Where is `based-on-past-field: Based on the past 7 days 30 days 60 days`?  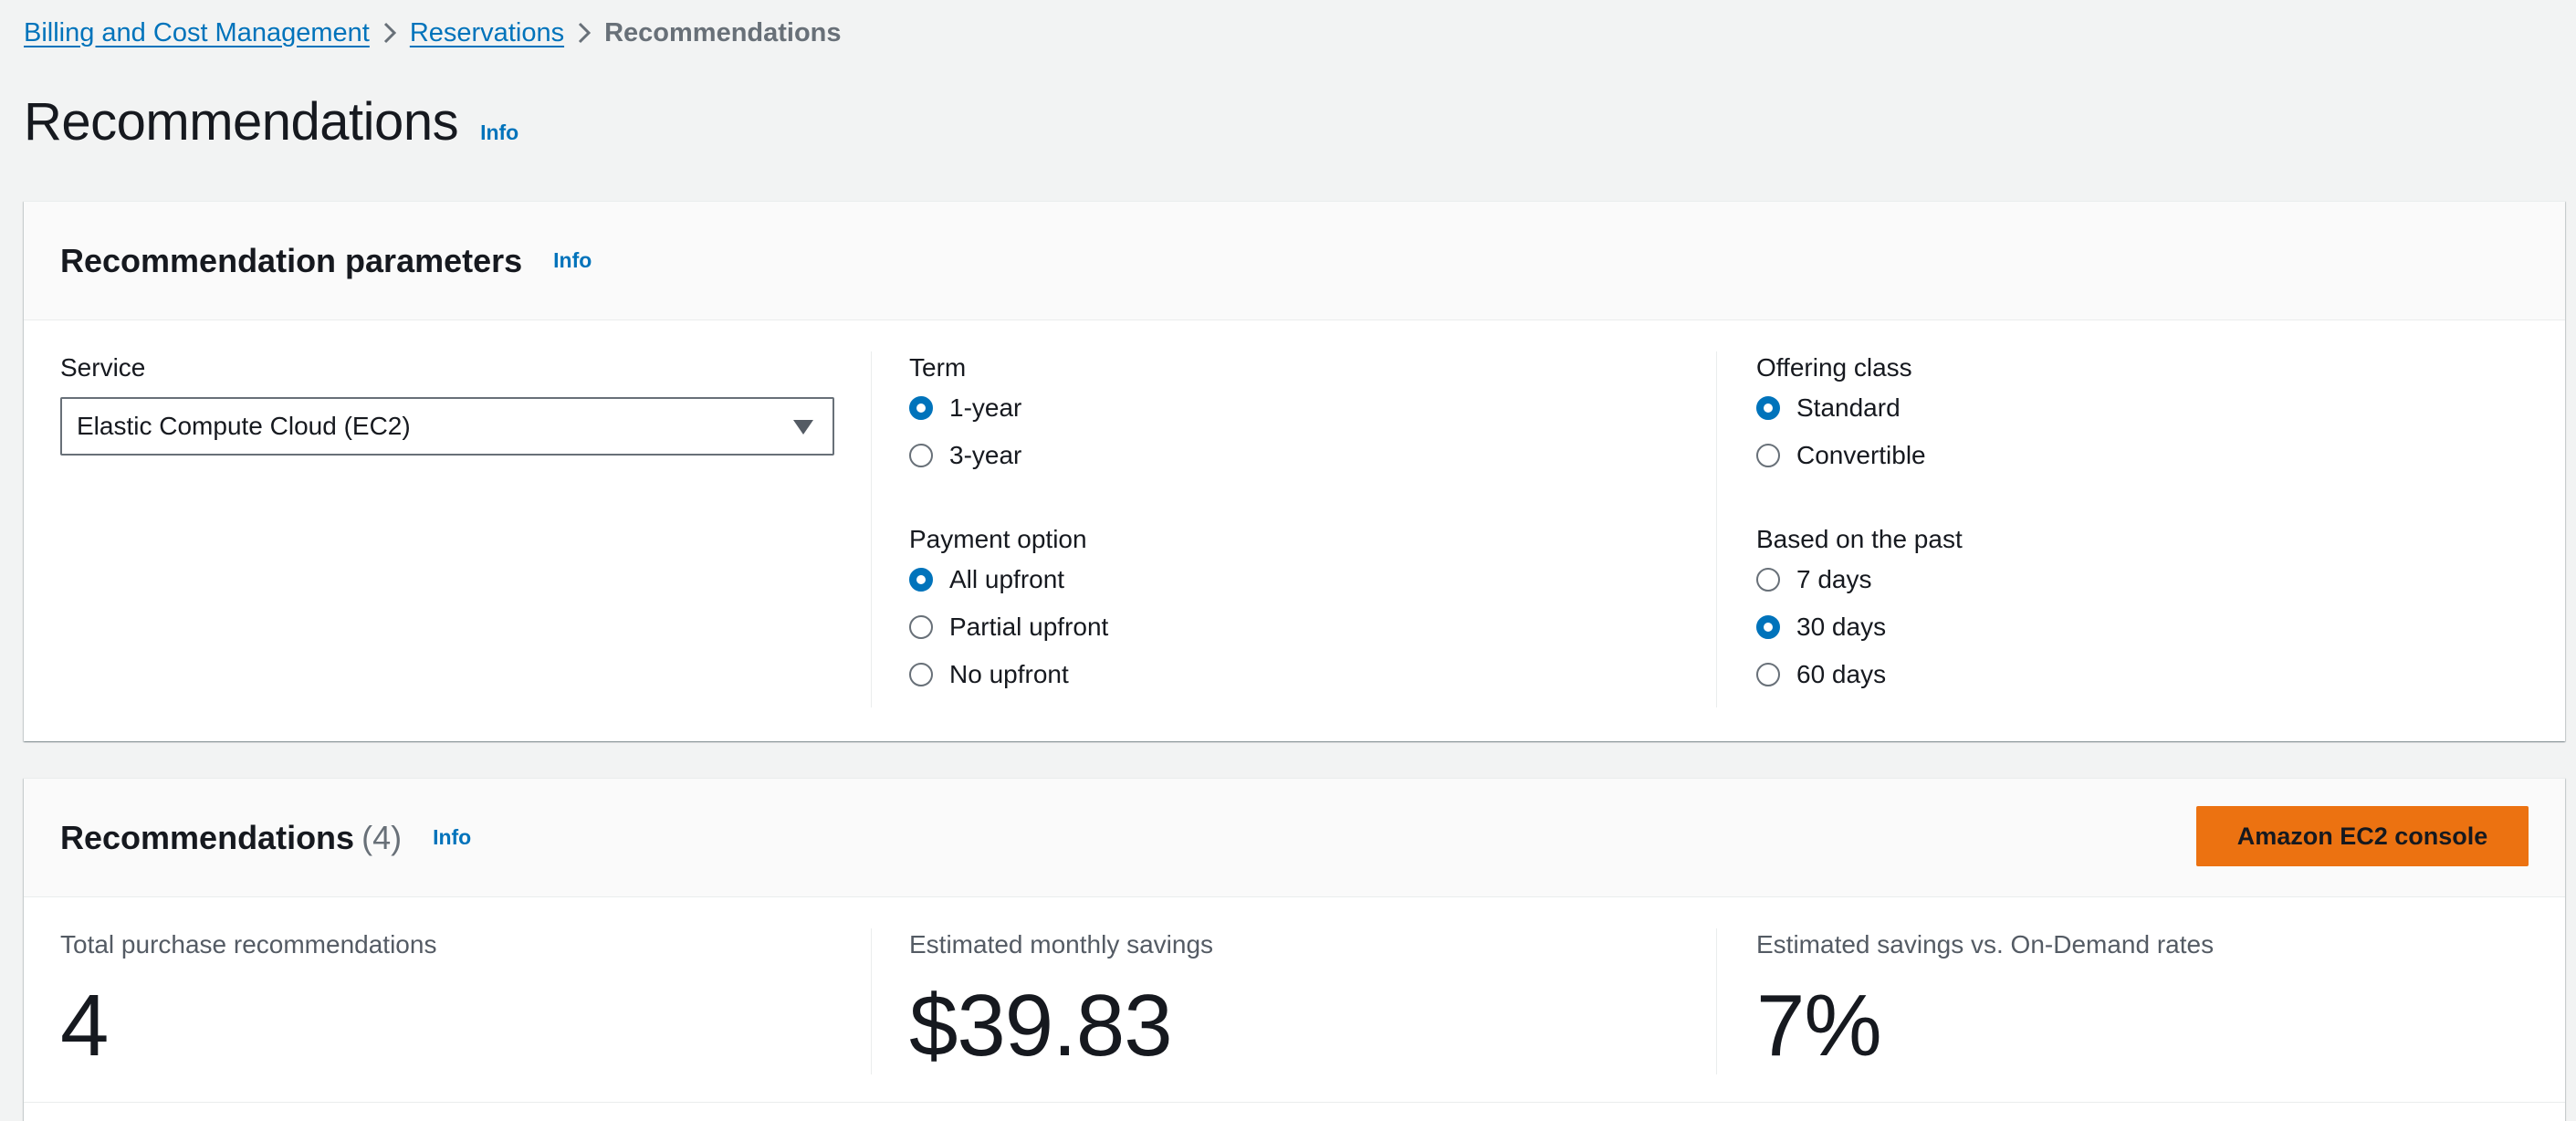
based-on-past-field: Based on the past 7 days 30 days 60 days is located at coordinates (1859, 610).